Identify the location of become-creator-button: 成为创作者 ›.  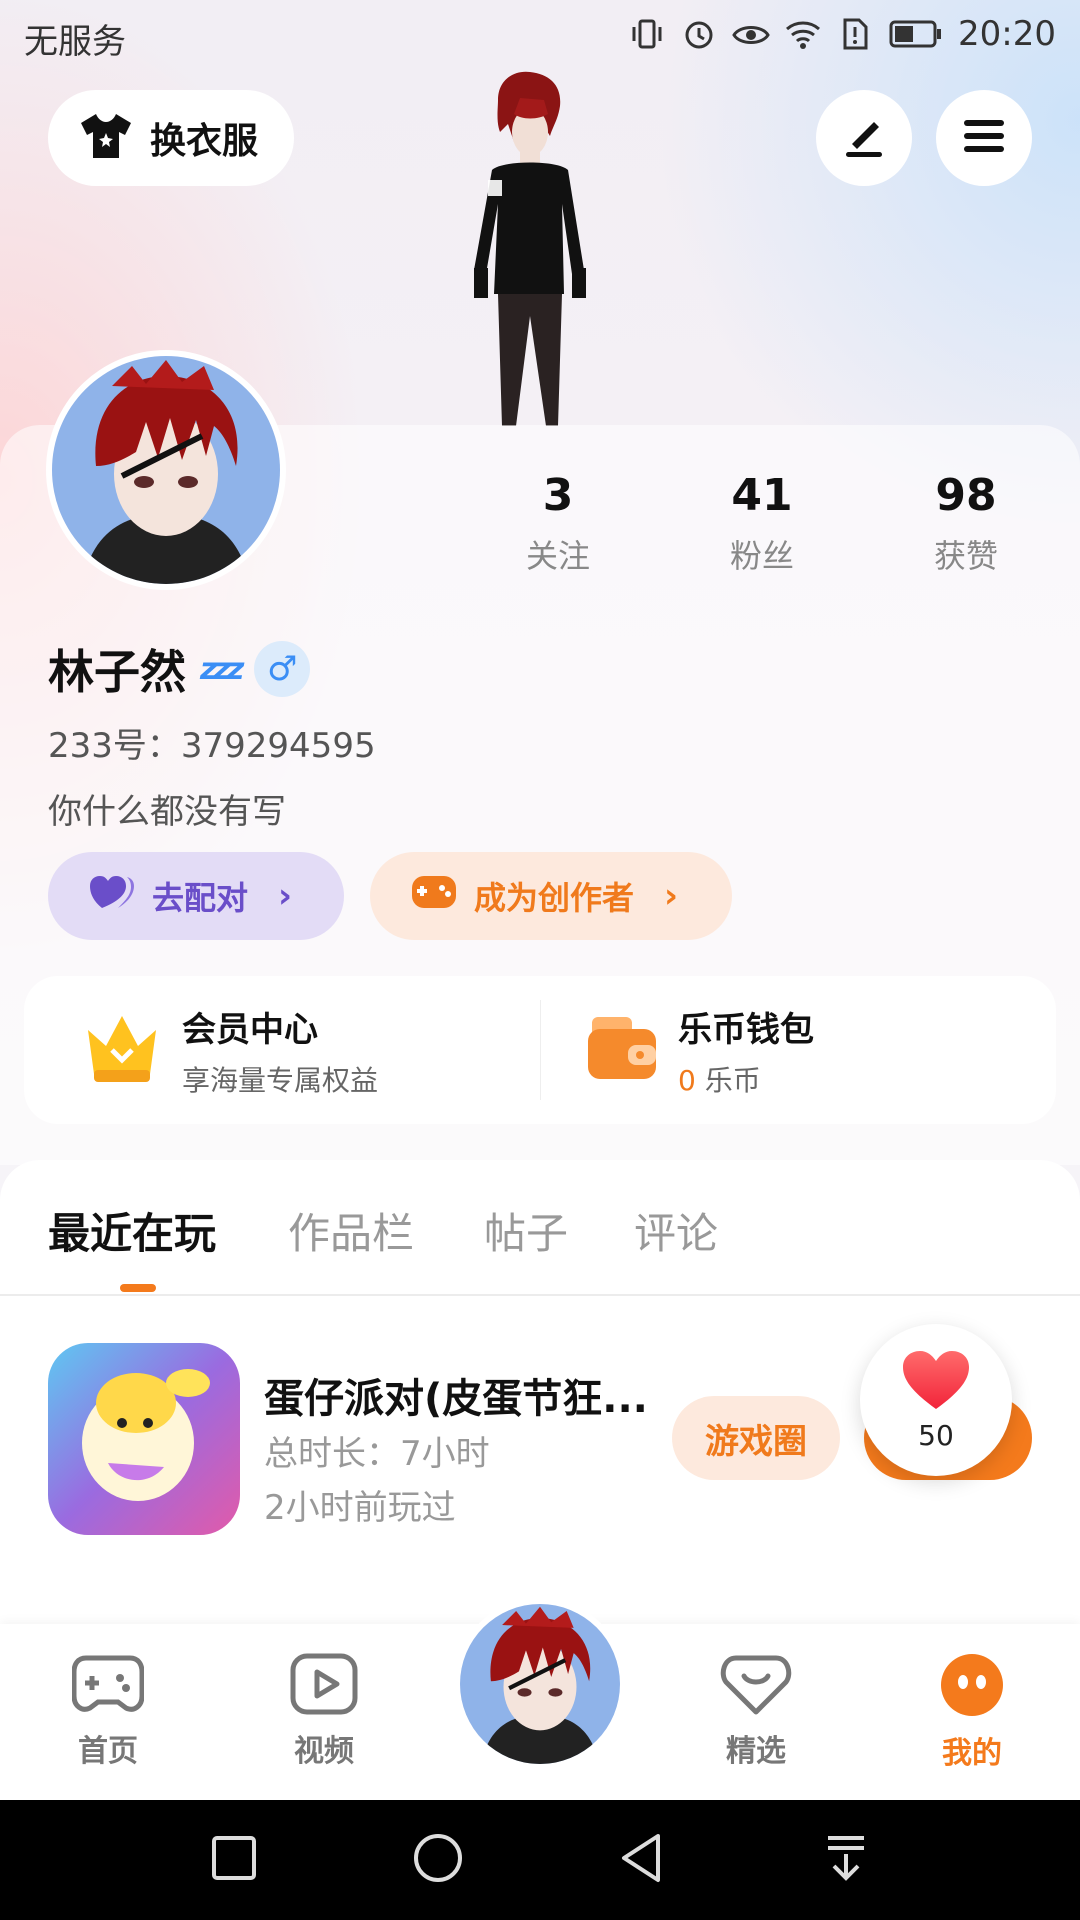
(551, 896).